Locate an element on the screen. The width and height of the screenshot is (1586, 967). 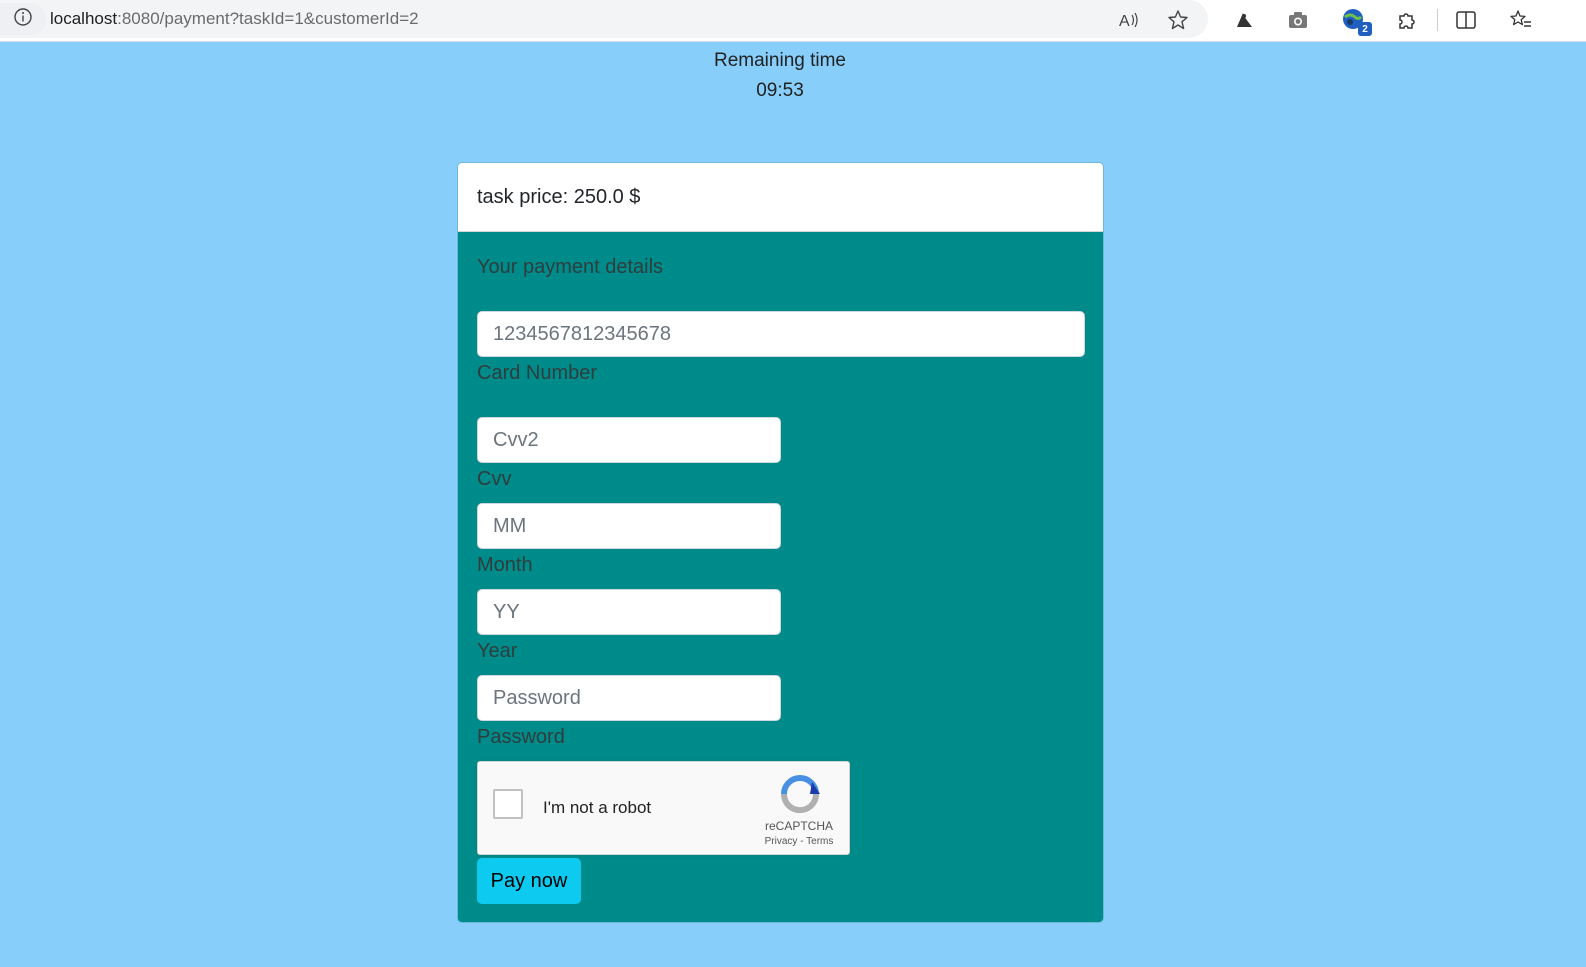
extensions-puzzle-icon is located at coordinates (1407, 20).